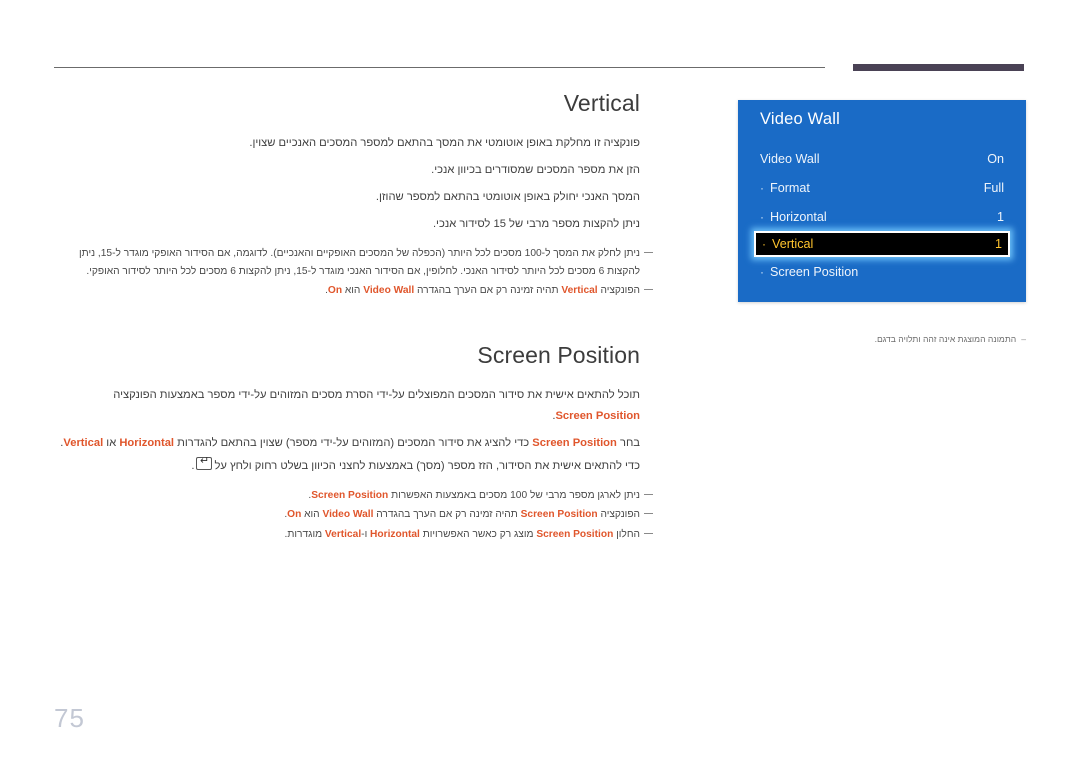 This screenshot has height=763, width=1080. What do you see at coordinates (882, 187) in the screenshot?
I see `osd-item-format: · Format Full` at bounding box center [882, 187].